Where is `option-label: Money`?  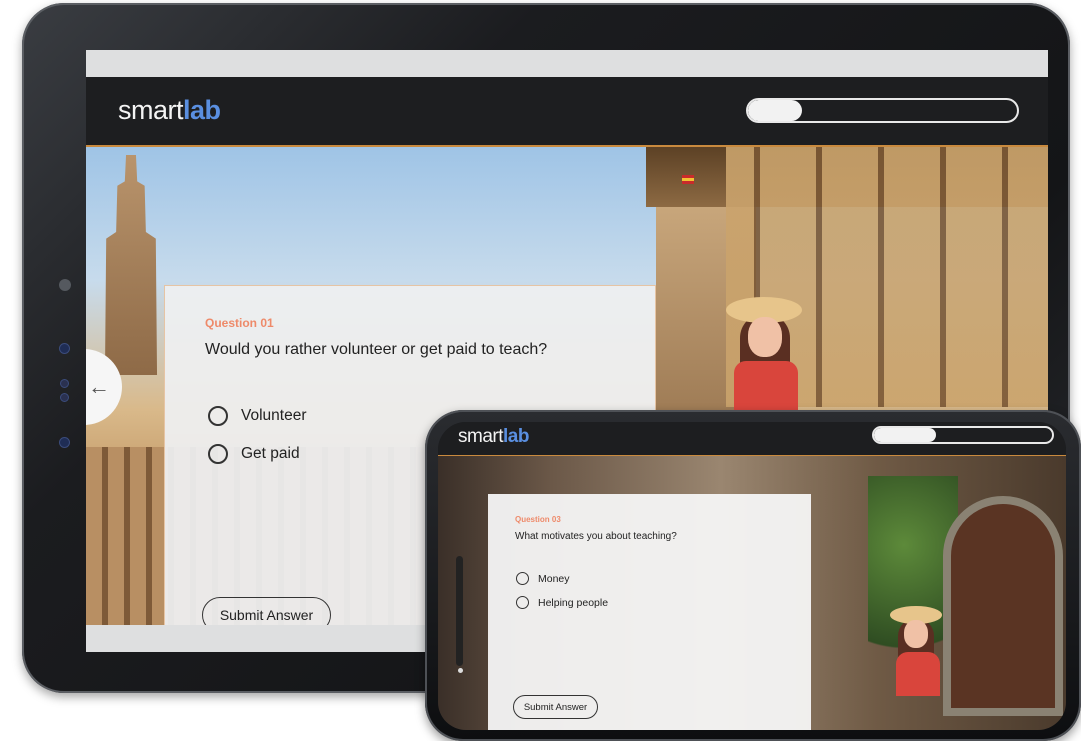 option-label: Money is located at coordinates (554, 578).